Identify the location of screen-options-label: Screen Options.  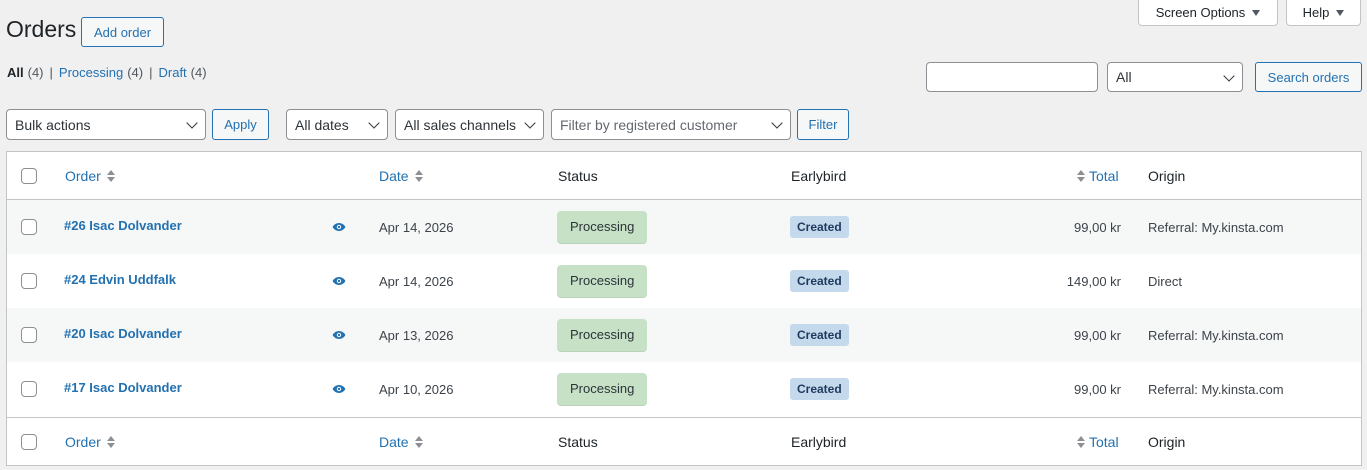
(1200, 12).